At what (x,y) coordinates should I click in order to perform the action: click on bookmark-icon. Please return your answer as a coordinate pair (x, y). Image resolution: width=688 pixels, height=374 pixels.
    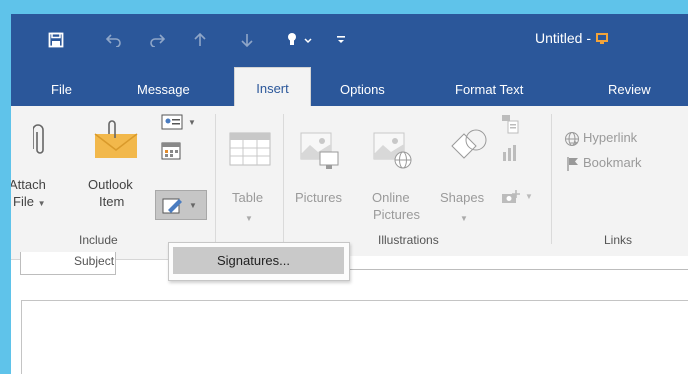
    Looking at the image, I should click on (572, 164).